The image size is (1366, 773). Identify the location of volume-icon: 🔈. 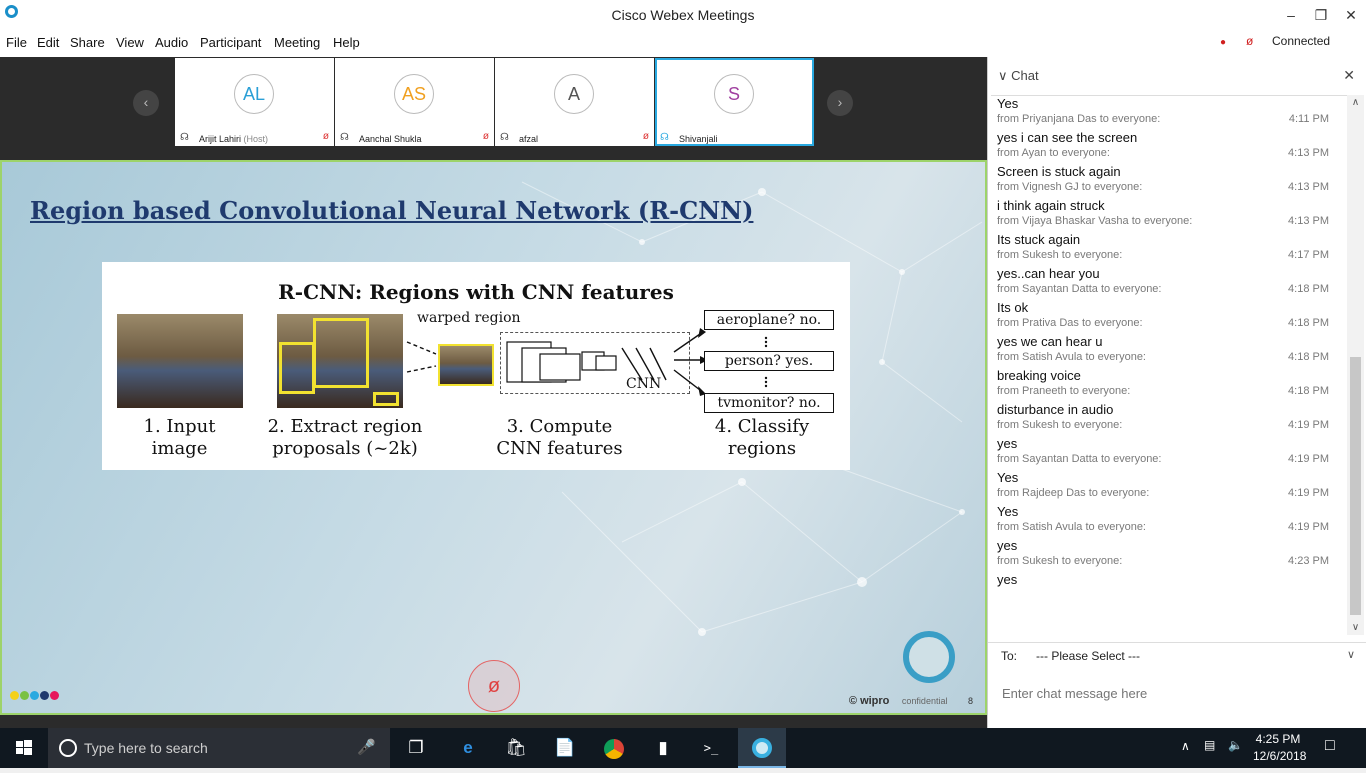
(1235, 745).